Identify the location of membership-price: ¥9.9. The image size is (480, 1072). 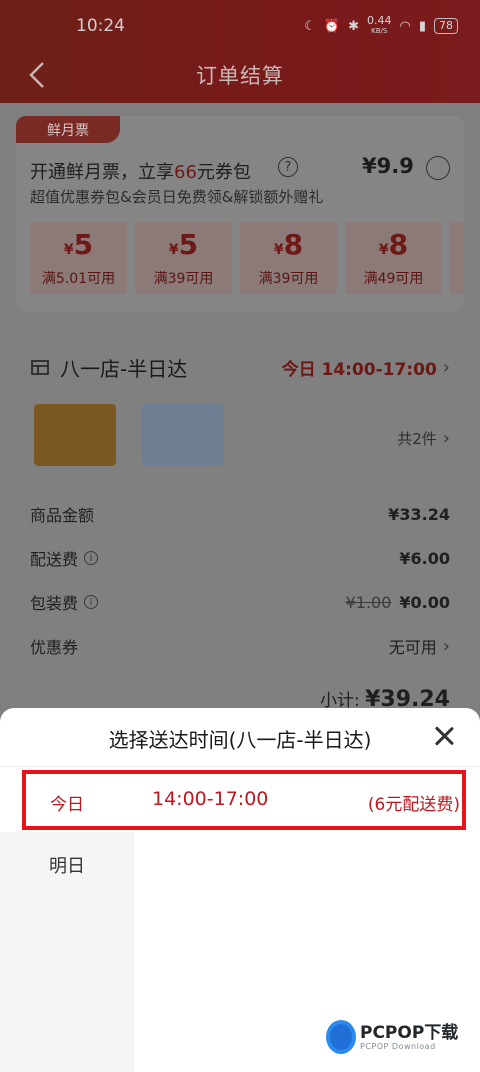
(388, 166).